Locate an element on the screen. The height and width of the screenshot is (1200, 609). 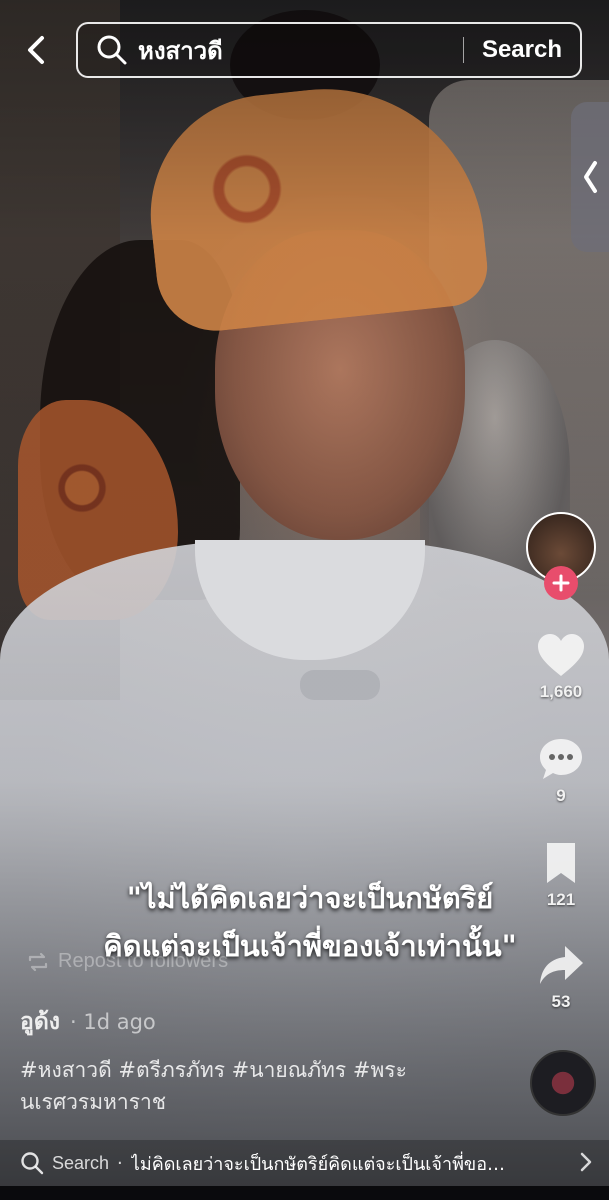
like-count: 1,660 is located at coordinates (561, 691).